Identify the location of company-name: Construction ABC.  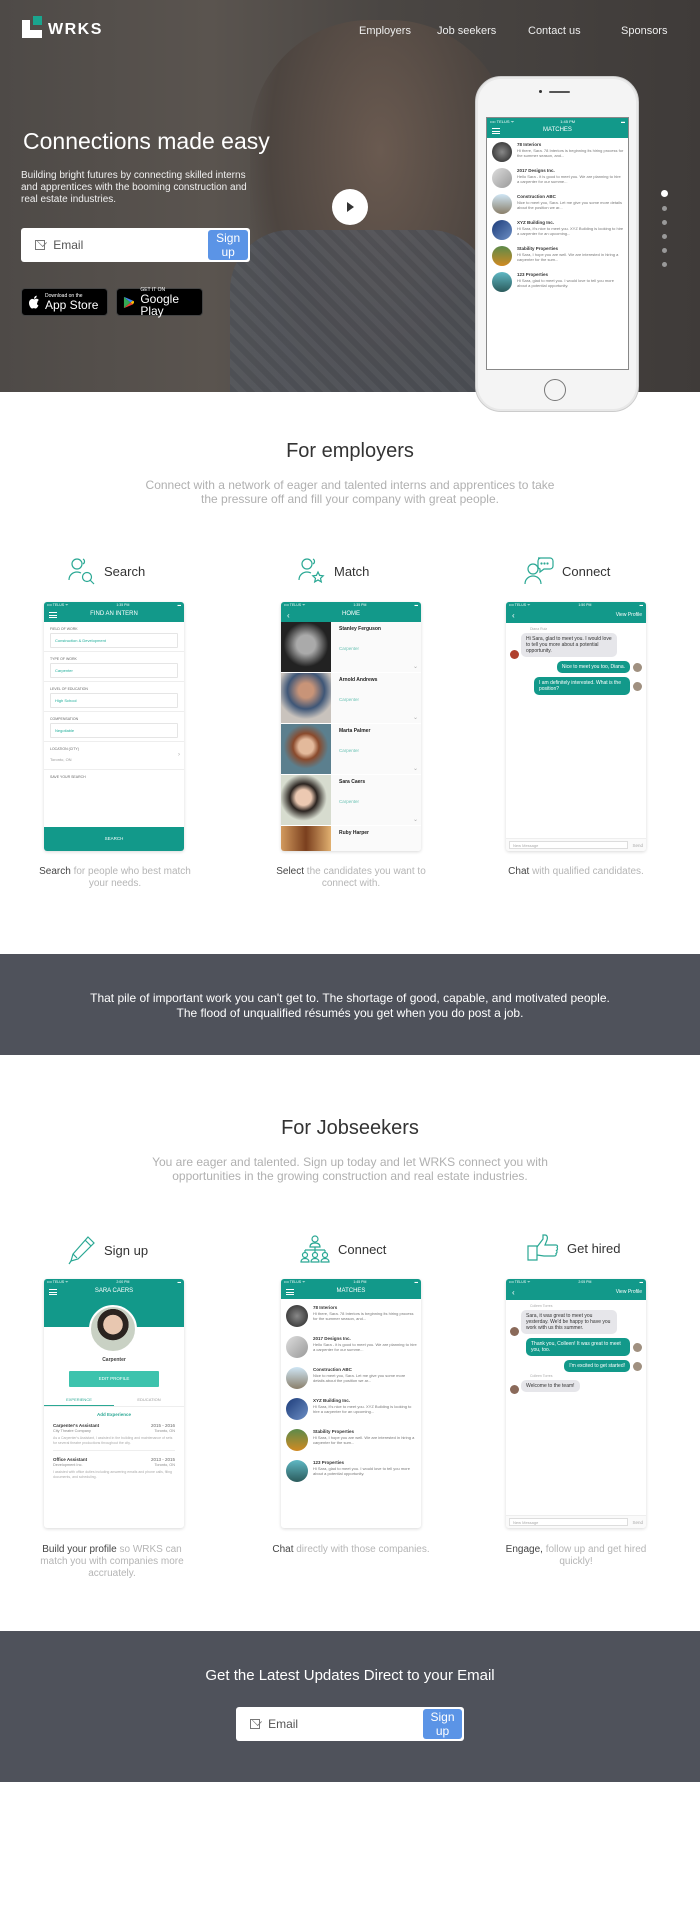
(332, 1369).